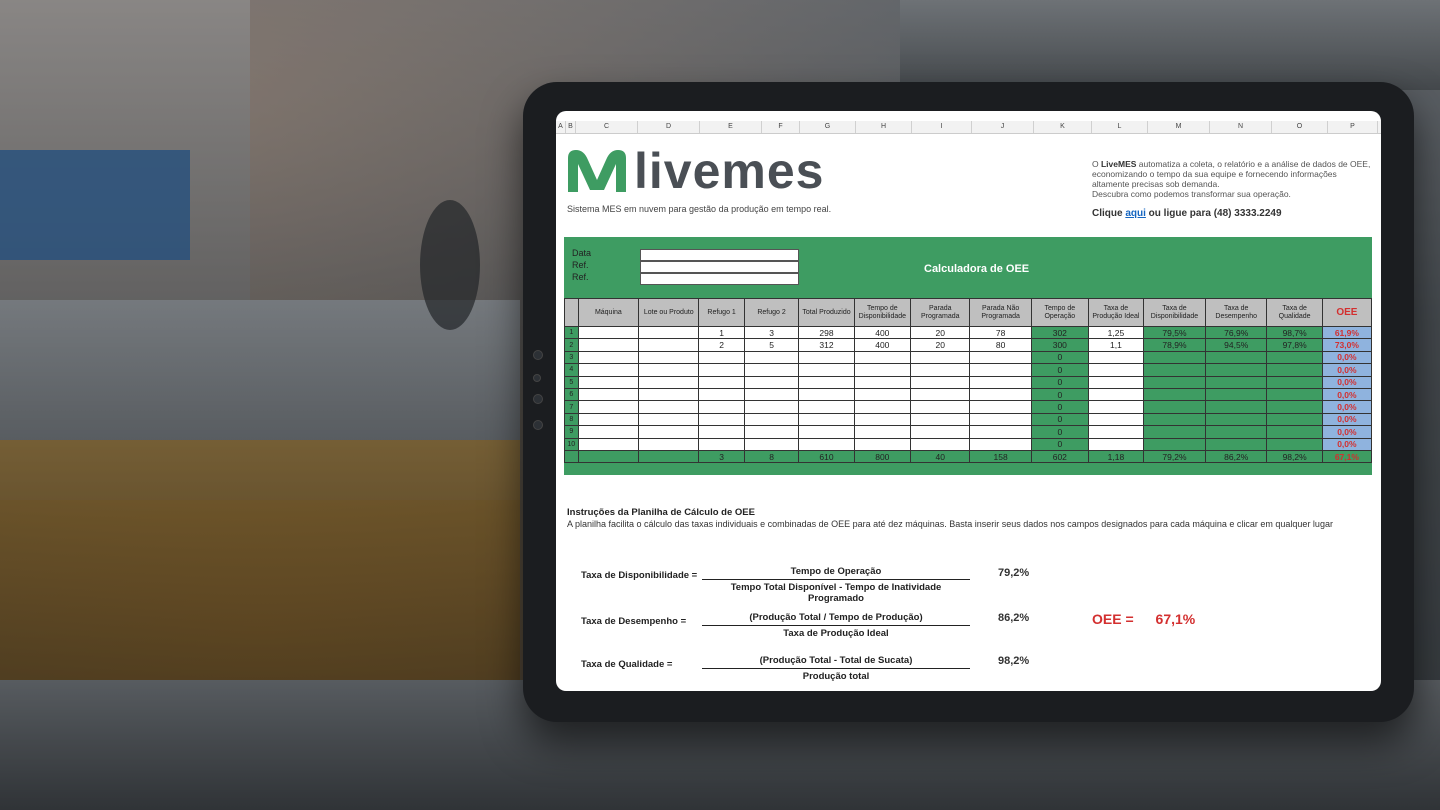  What do you see at coordinates (1063, 127) in the screenshot?
I see `column-letter: K` at bounding box center [1063, 127].